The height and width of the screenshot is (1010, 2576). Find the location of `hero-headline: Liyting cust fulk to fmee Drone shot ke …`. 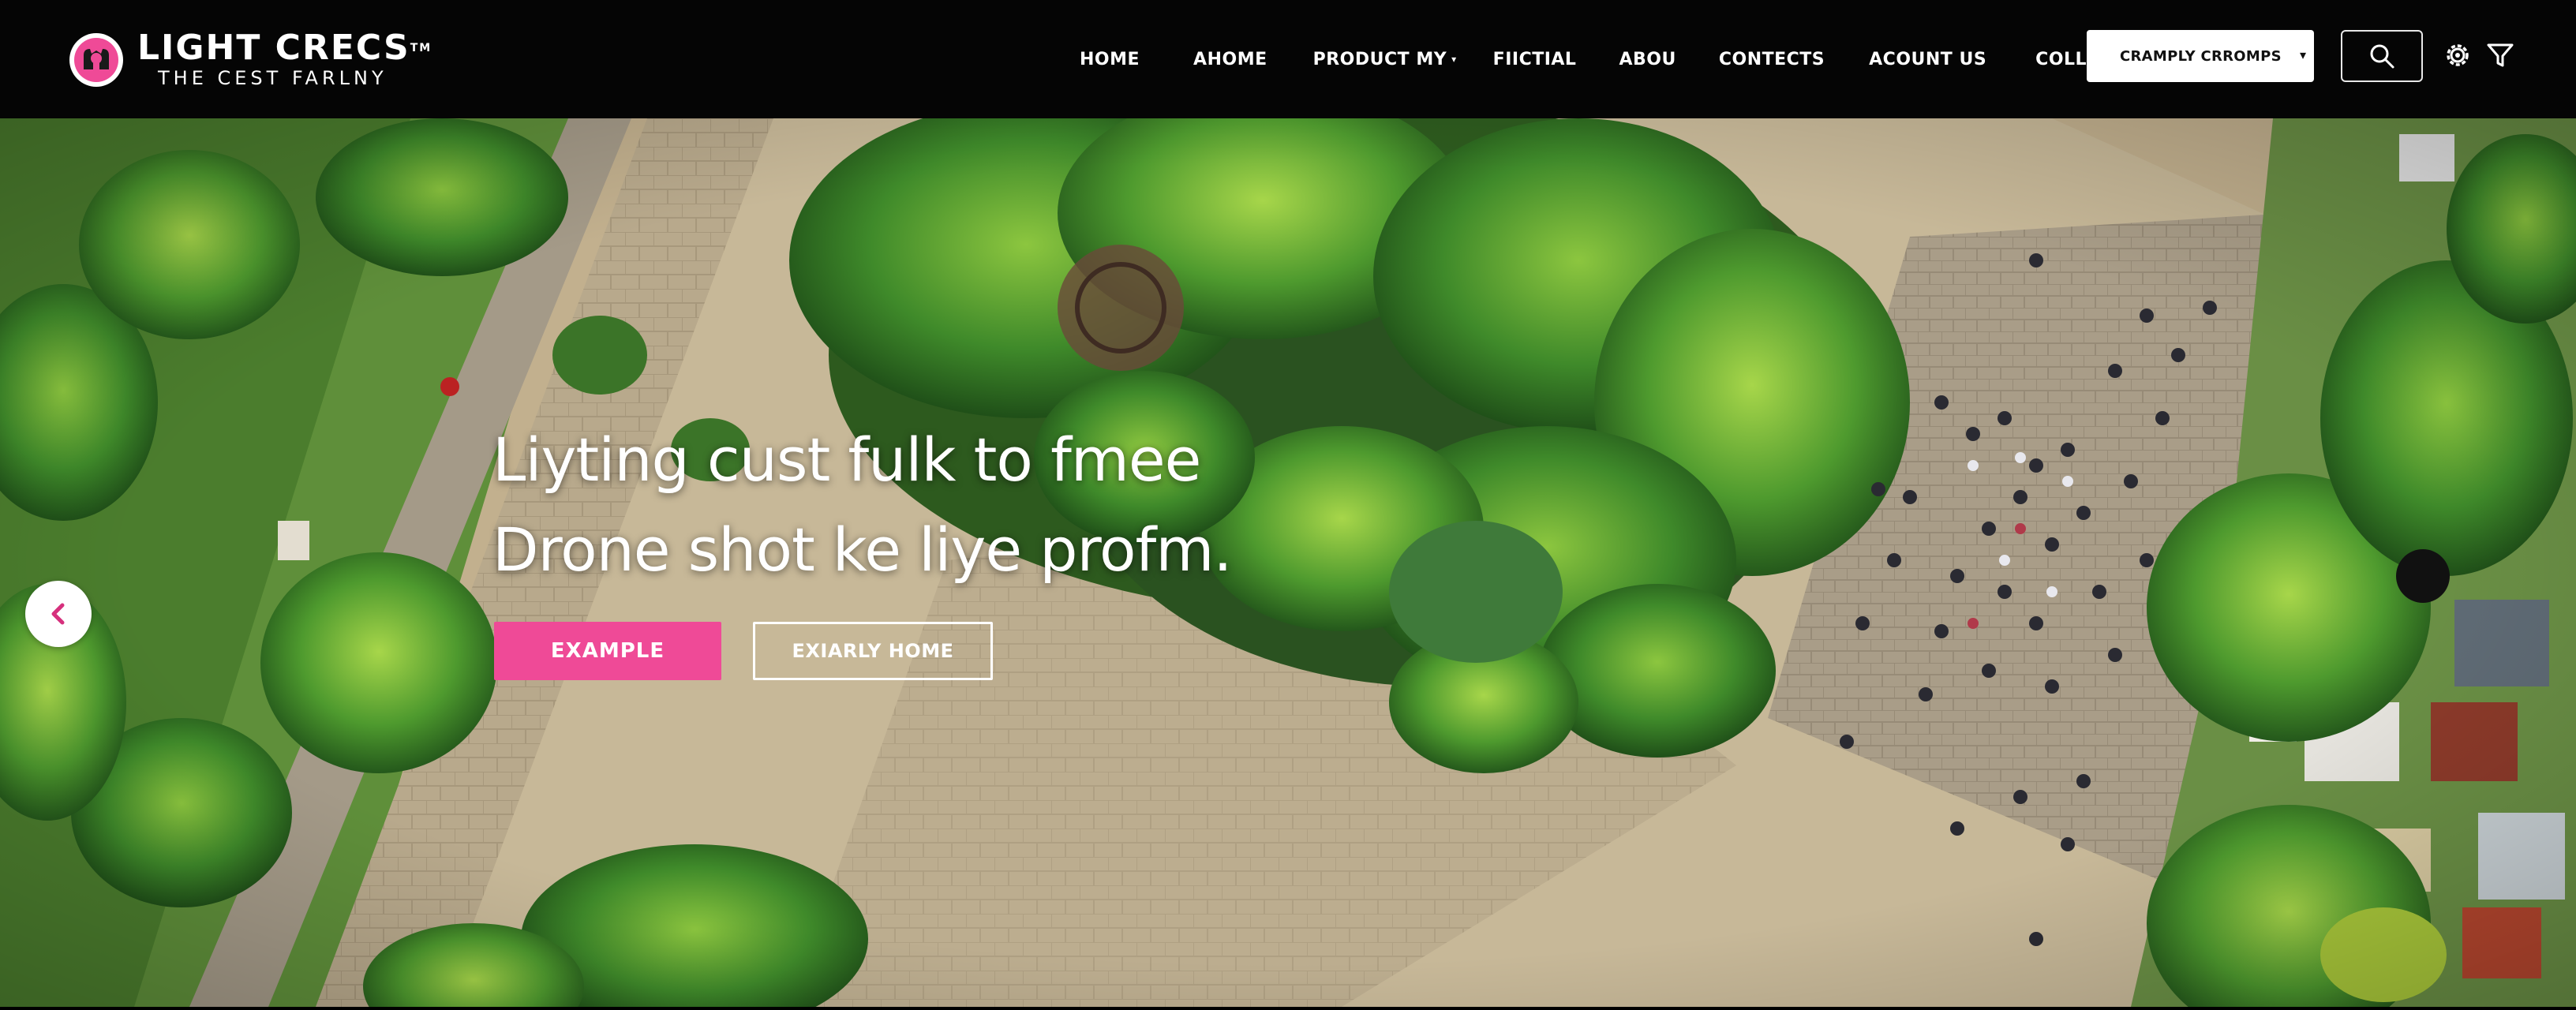

hero-headline: Liyting cust fulk to fmee Drone shot ke … is located at coordinates (862, 505).